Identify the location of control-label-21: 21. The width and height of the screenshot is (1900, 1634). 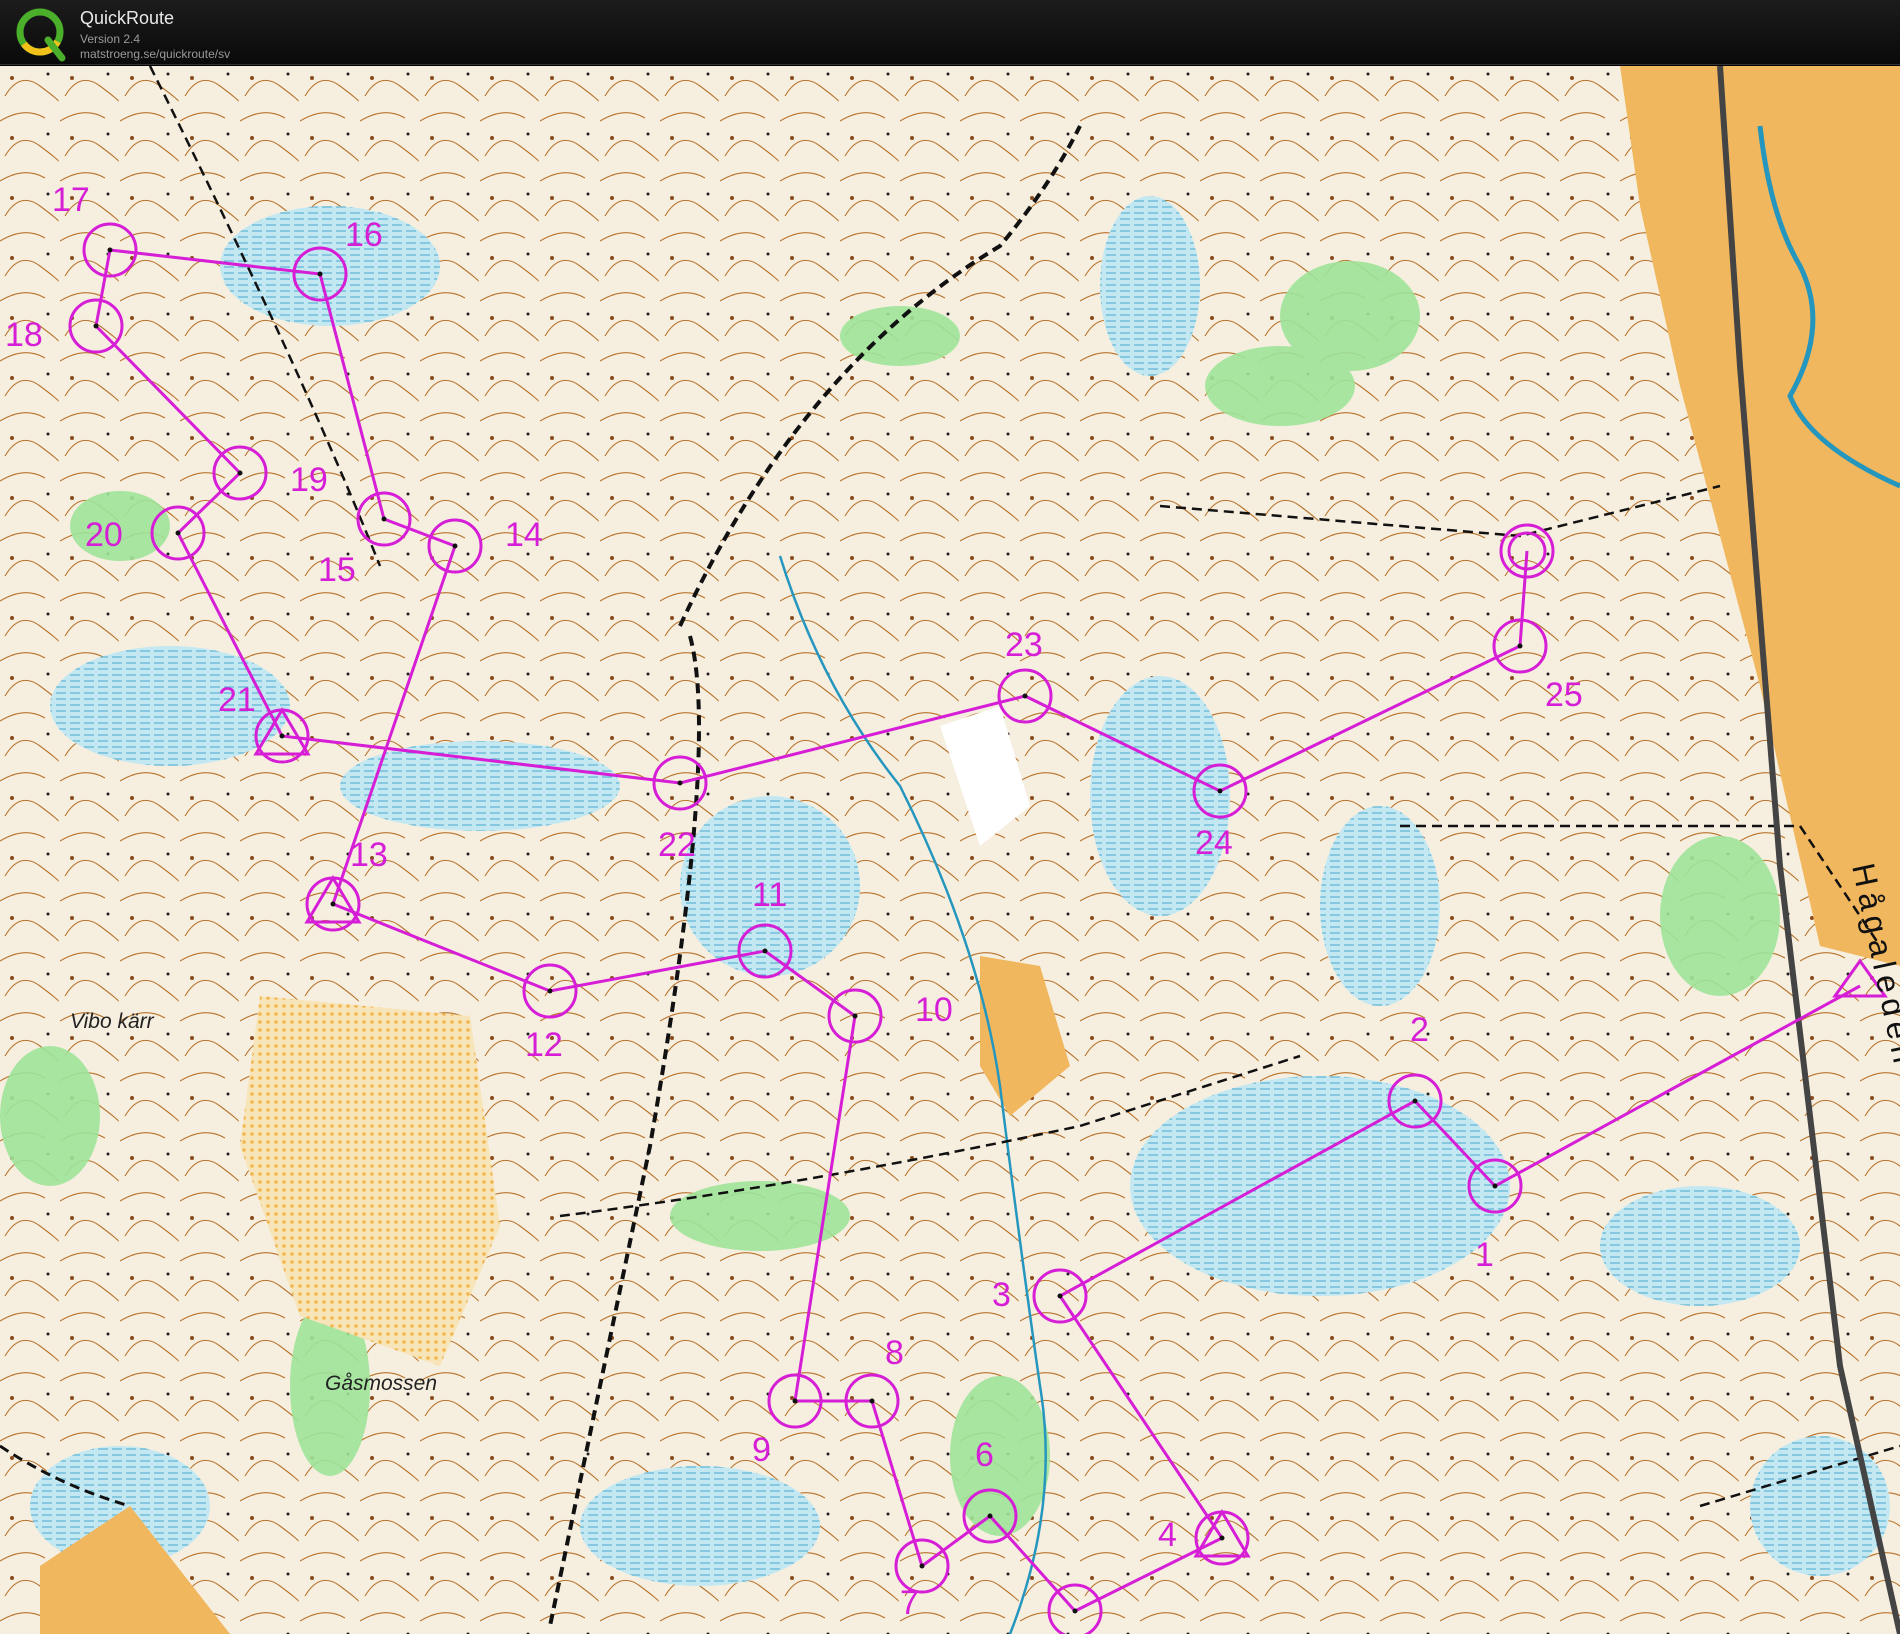
(237, 700).